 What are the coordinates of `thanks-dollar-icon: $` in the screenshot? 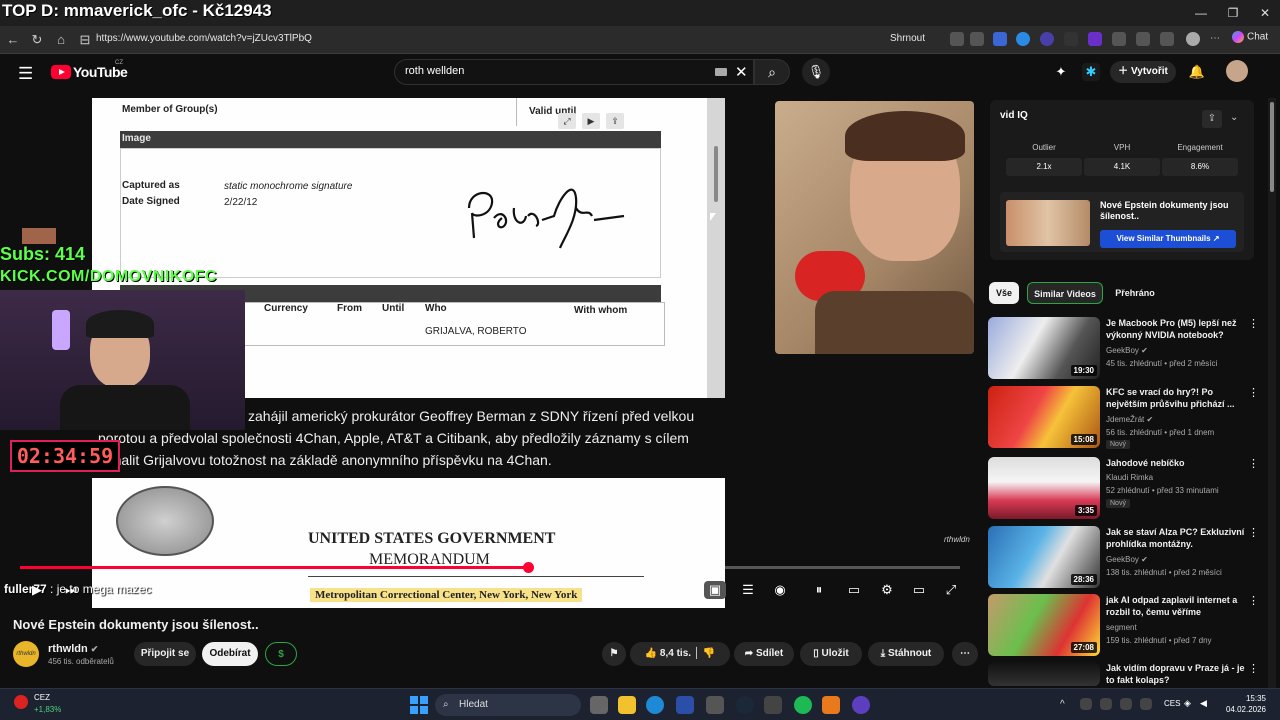 It's located at (281, 654).